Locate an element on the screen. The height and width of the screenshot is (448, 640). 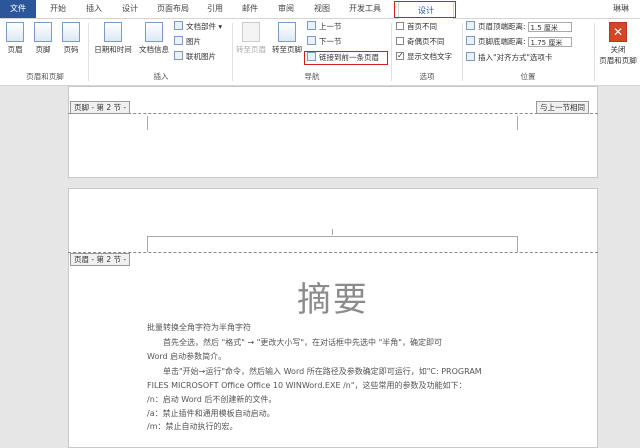
next-section-button: 下一节 is located at coordinates (324, 42).